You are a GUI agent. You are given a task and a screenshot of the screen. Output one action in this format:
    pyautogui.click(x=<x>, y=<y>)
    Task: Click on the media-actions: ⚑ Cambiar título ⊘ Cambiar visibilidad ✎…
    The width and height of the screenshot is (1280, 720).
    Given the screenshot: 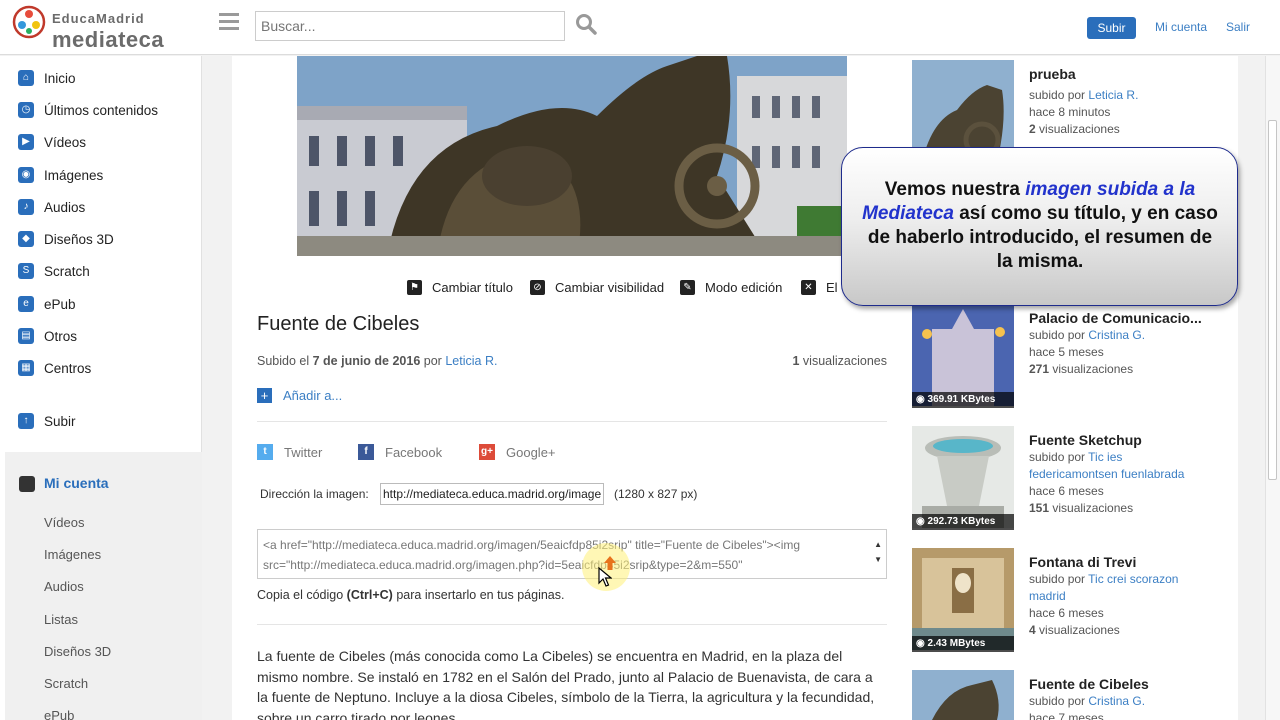 What is the action you would take?
    pyautogui.click(x=647, y=287)
    